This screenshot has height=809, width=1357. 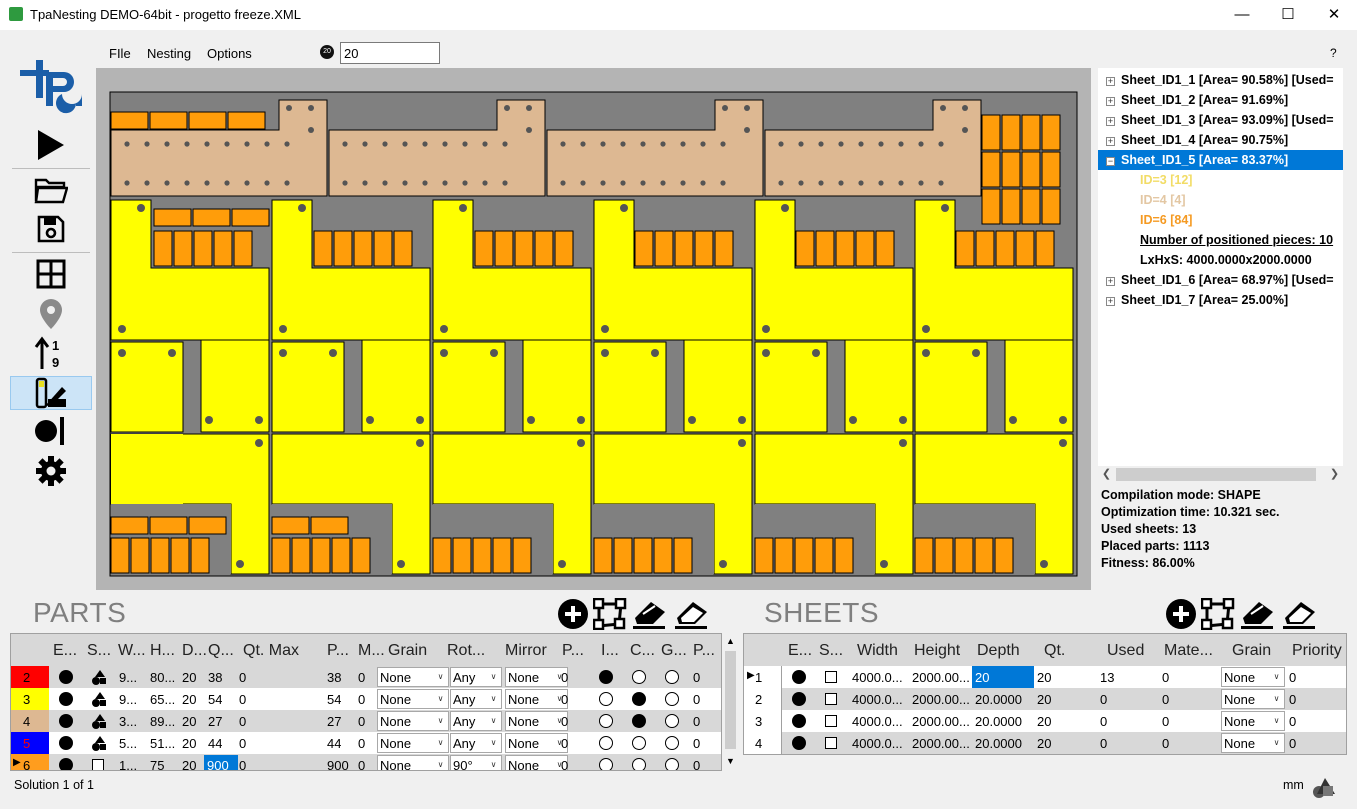 What do you see at coordinates (51, 145) in the screenshot?
I see `run-button` at bounding box center [51, 145].